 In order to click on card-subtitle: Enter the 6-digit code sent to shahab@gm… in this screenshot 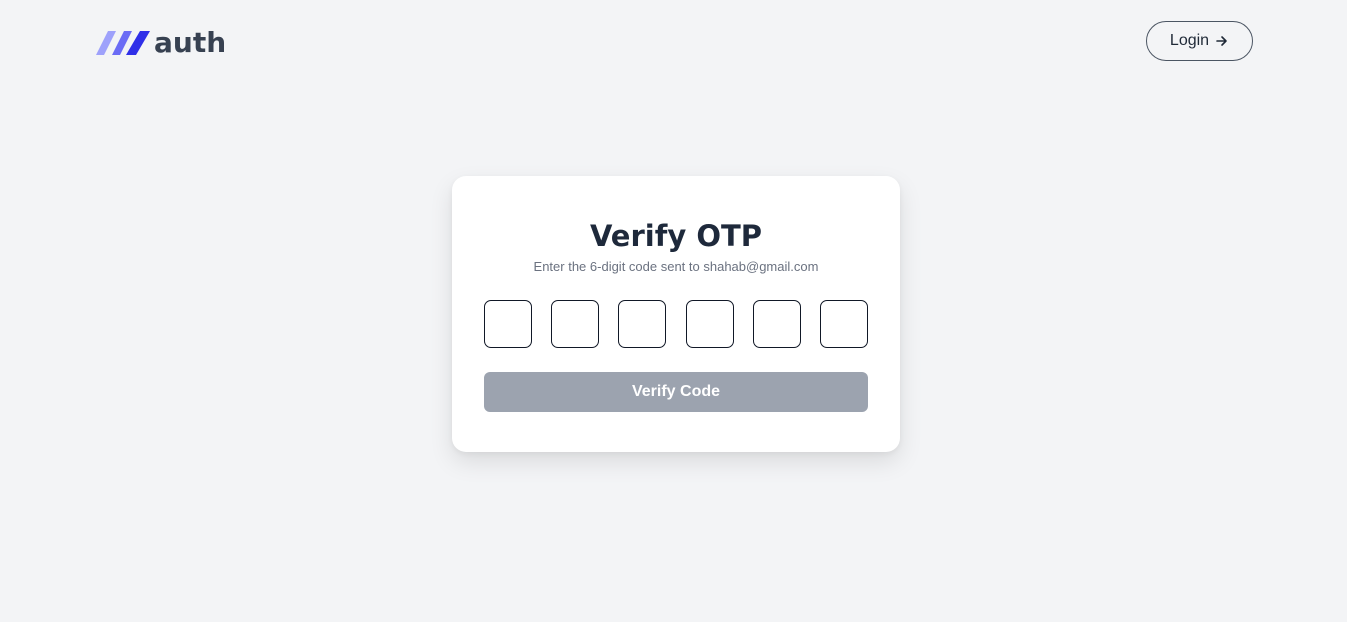, I will do `click(676, 266)`.